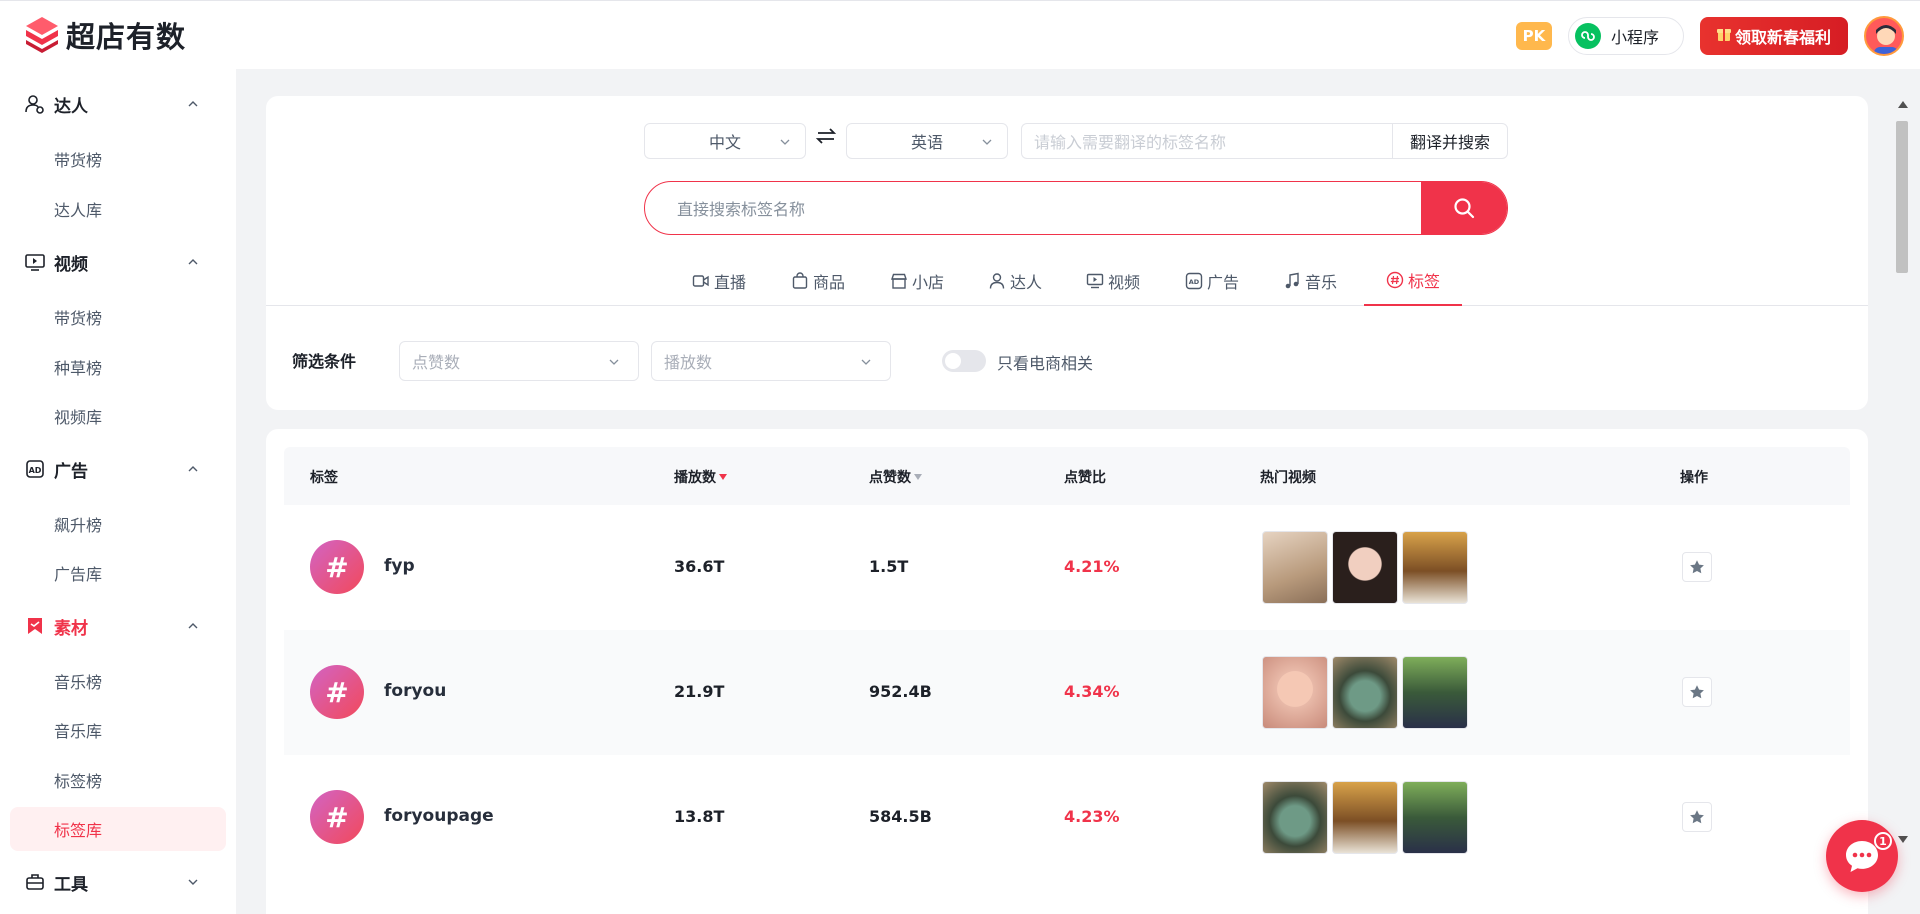 This screenshot has width=1920, height=914. I want to click on tag-name: fyp, so click(399, 566).